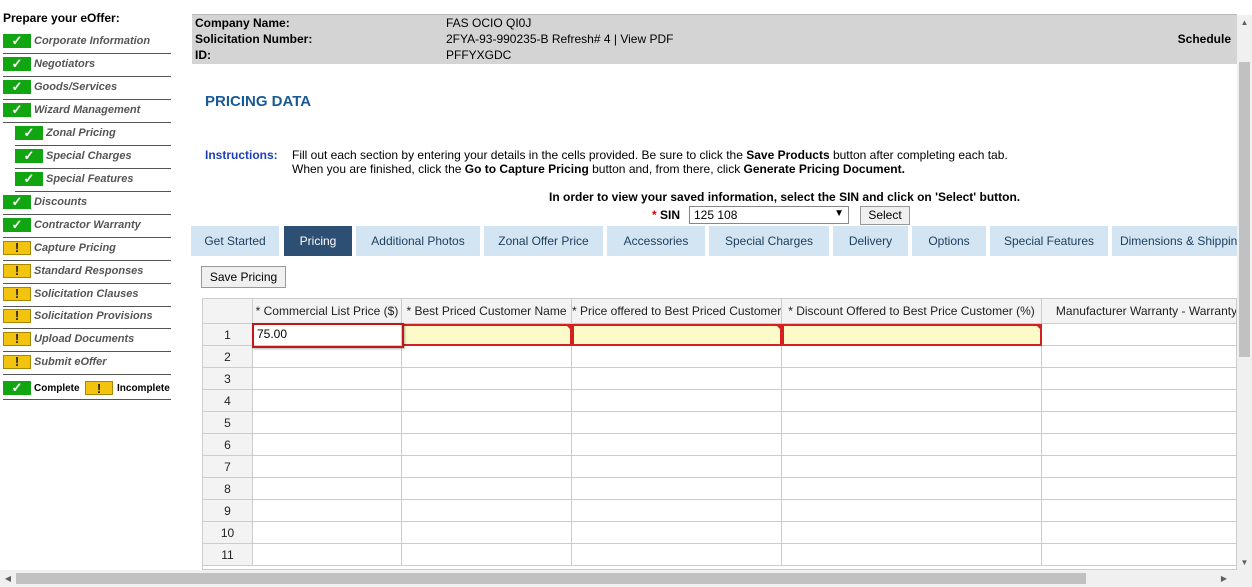 The height and width of the screenshot is (587, 1252). Describe the element at coordinates (87, 203) in the screenshot. I see `sidebar-item: ✓ Discounts` at that location.